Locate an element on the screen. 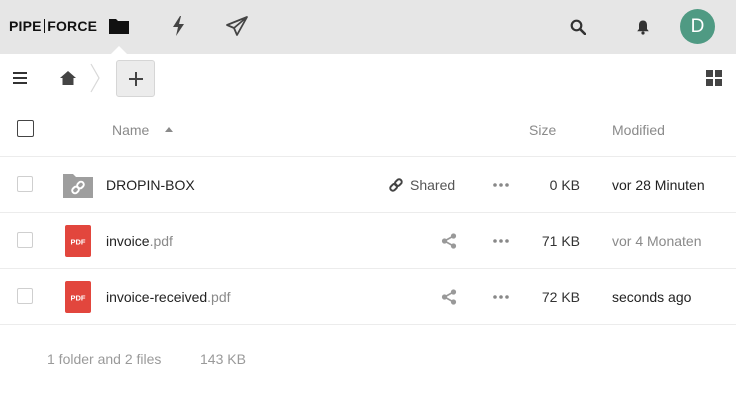  search-button is located at coordinates (578, 27).